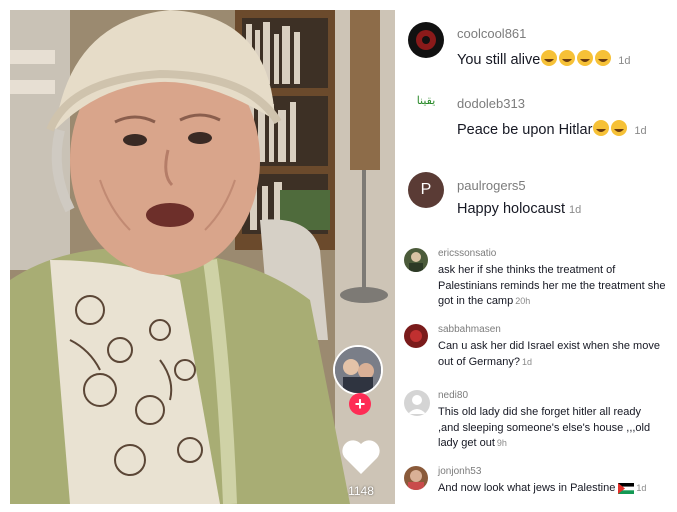 Image resolution: width=677 pixels, height=512 pixels. What do you see at coordinates (525, 130) in the screenshot?
I see `comment-body: Peace be upon Hitlar` at bounding box center [525, 130].